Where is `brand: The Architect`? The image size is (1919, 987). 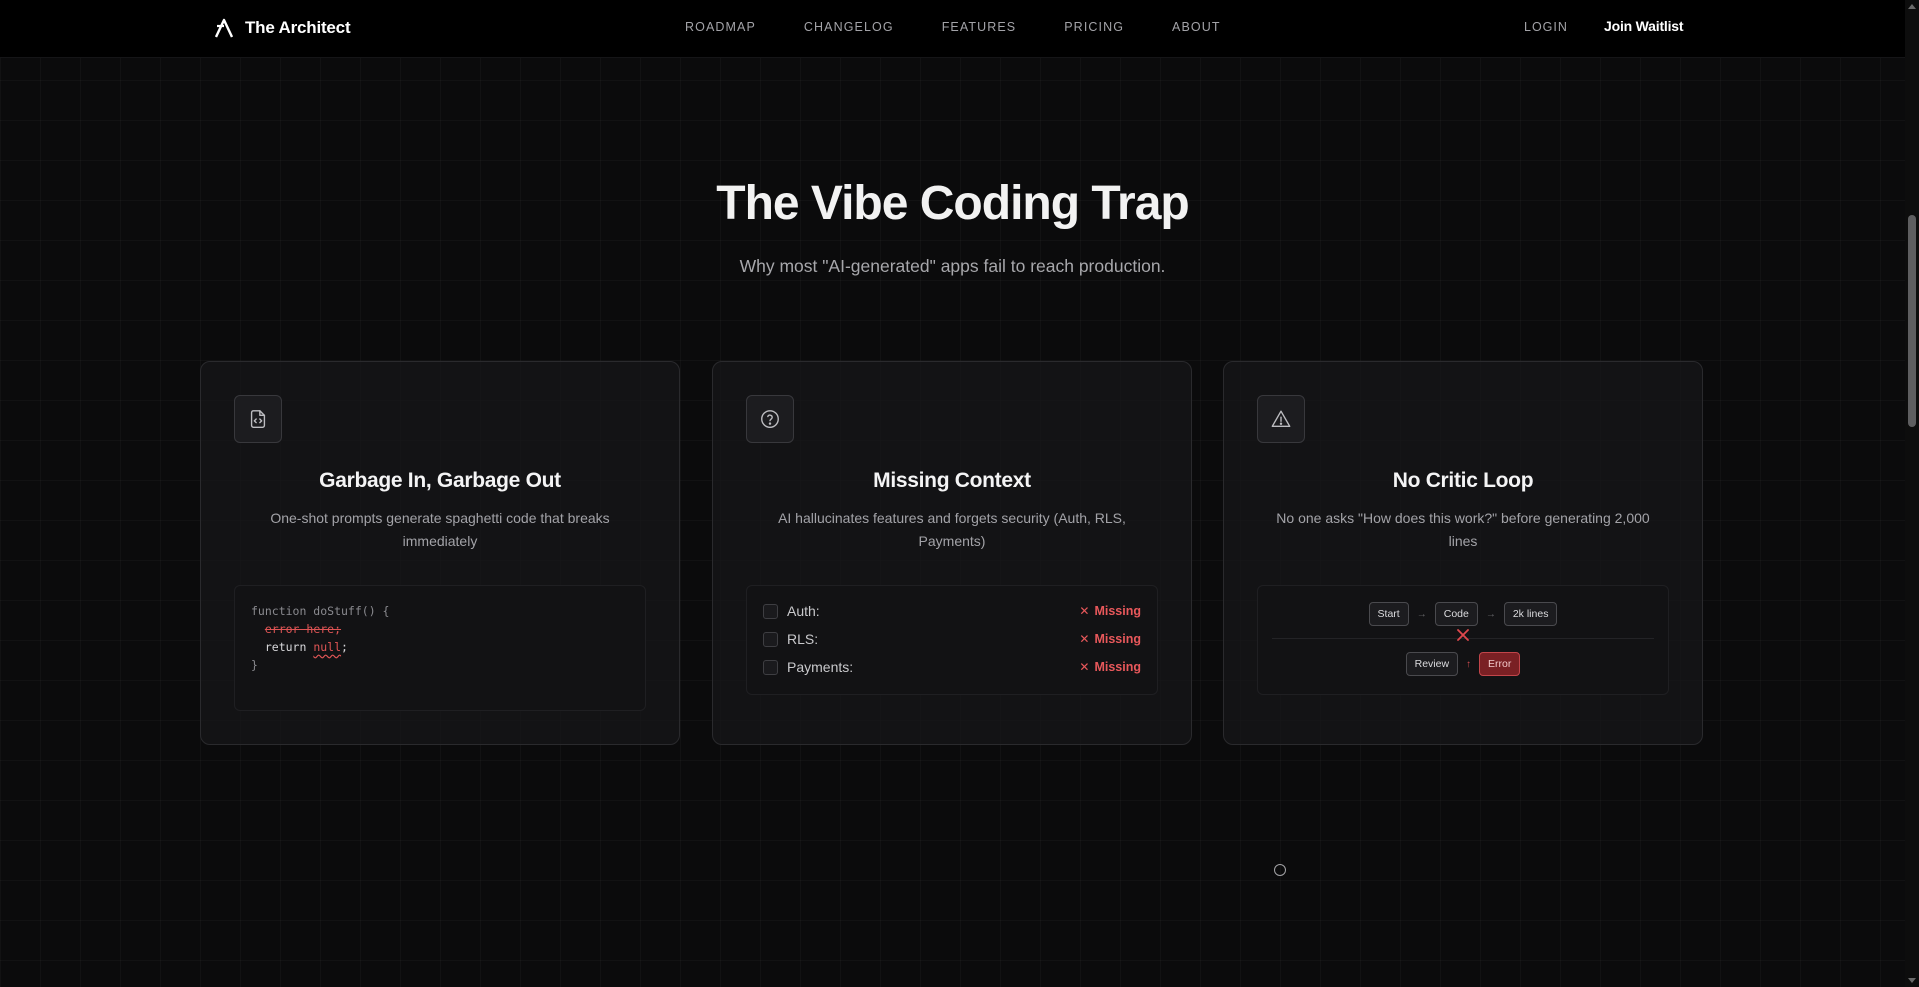
brand: The Architect is located at coordinates (283, 28).